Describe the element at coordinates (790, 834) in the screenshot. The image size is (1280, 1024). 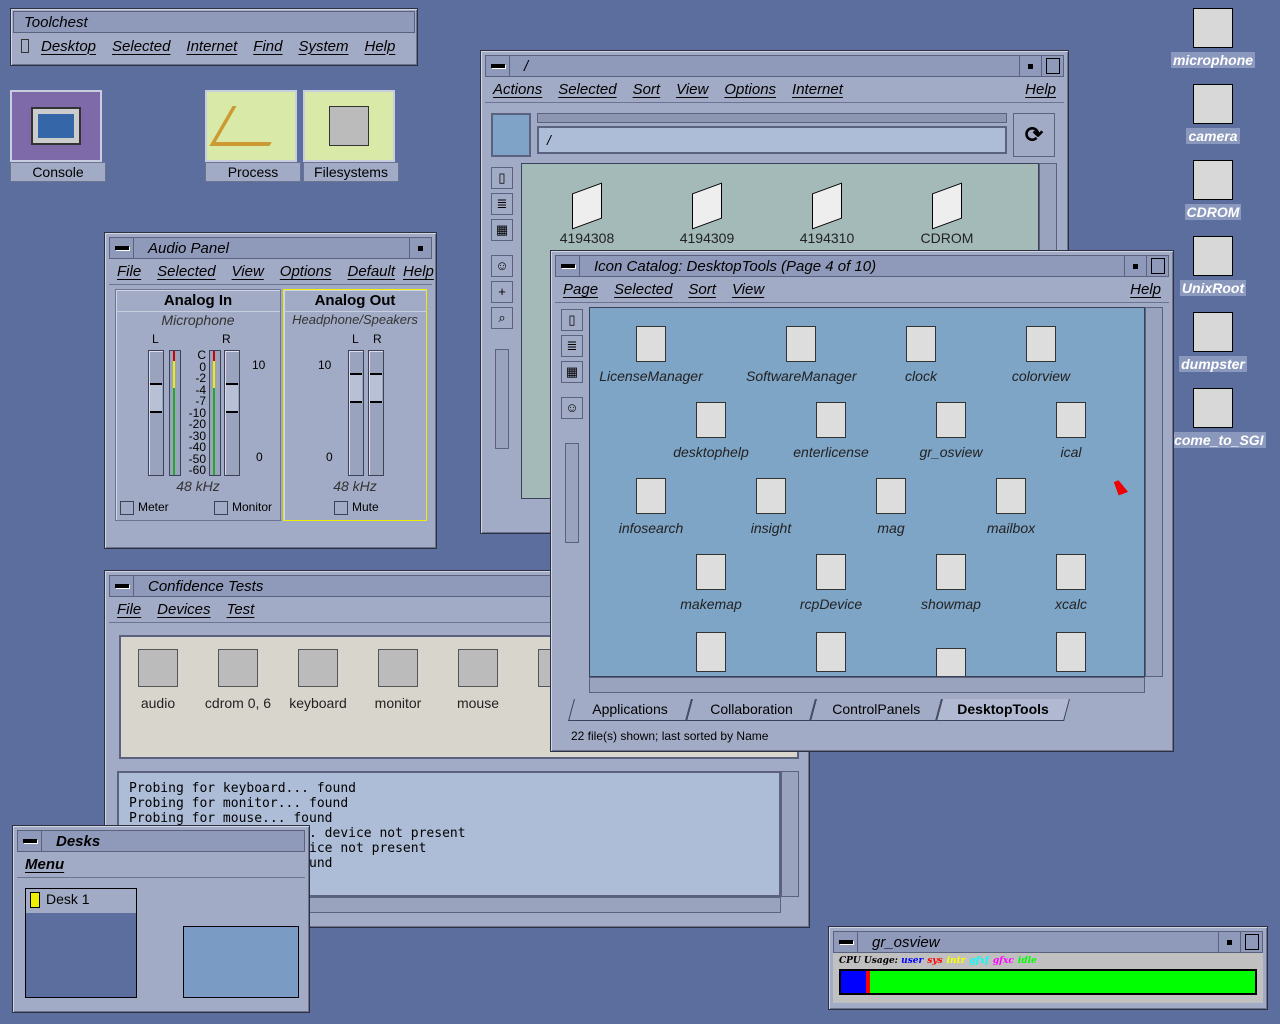
I see `log-vertical-scrollbar` at that location.